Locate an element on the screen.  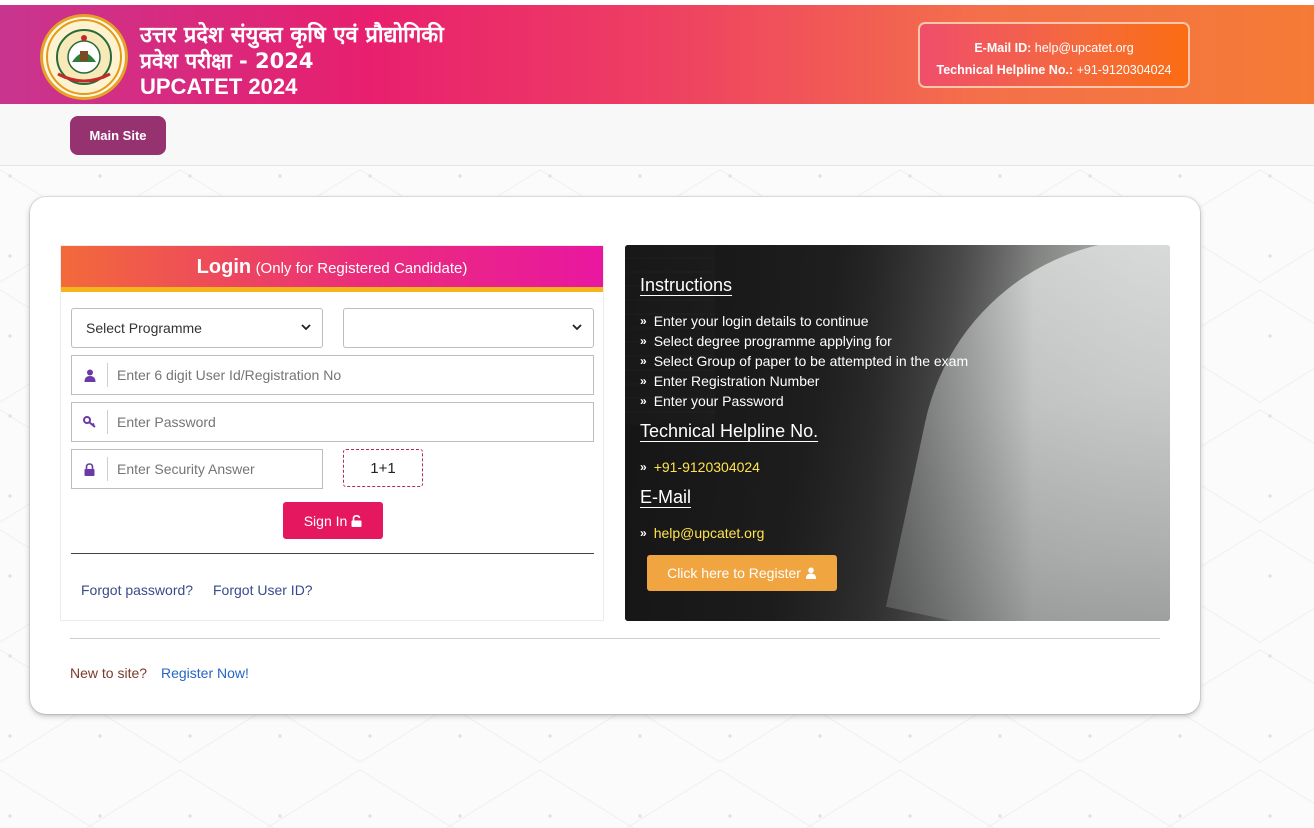
programme-select: Select Programme is located at coordinates (197, 328).